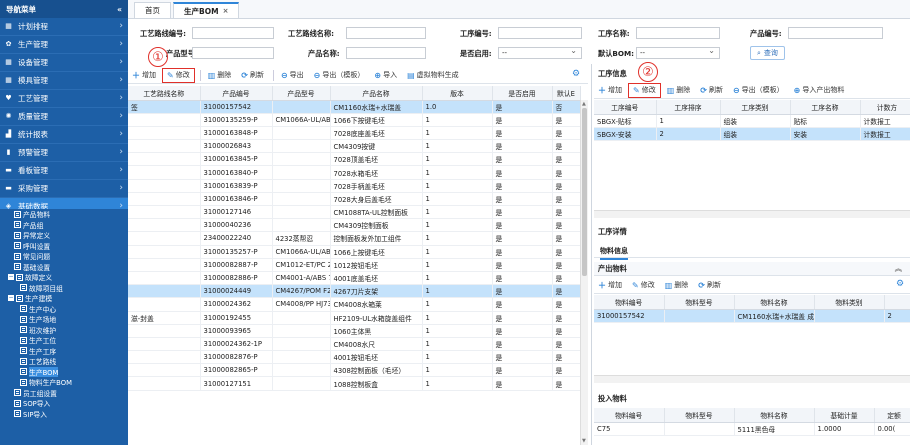 The height and width of the screenshot is (445, 910). I want to click on table-row: 31000163839-P 7028手柄盖毛坯 1 是是, so click(354, 186).